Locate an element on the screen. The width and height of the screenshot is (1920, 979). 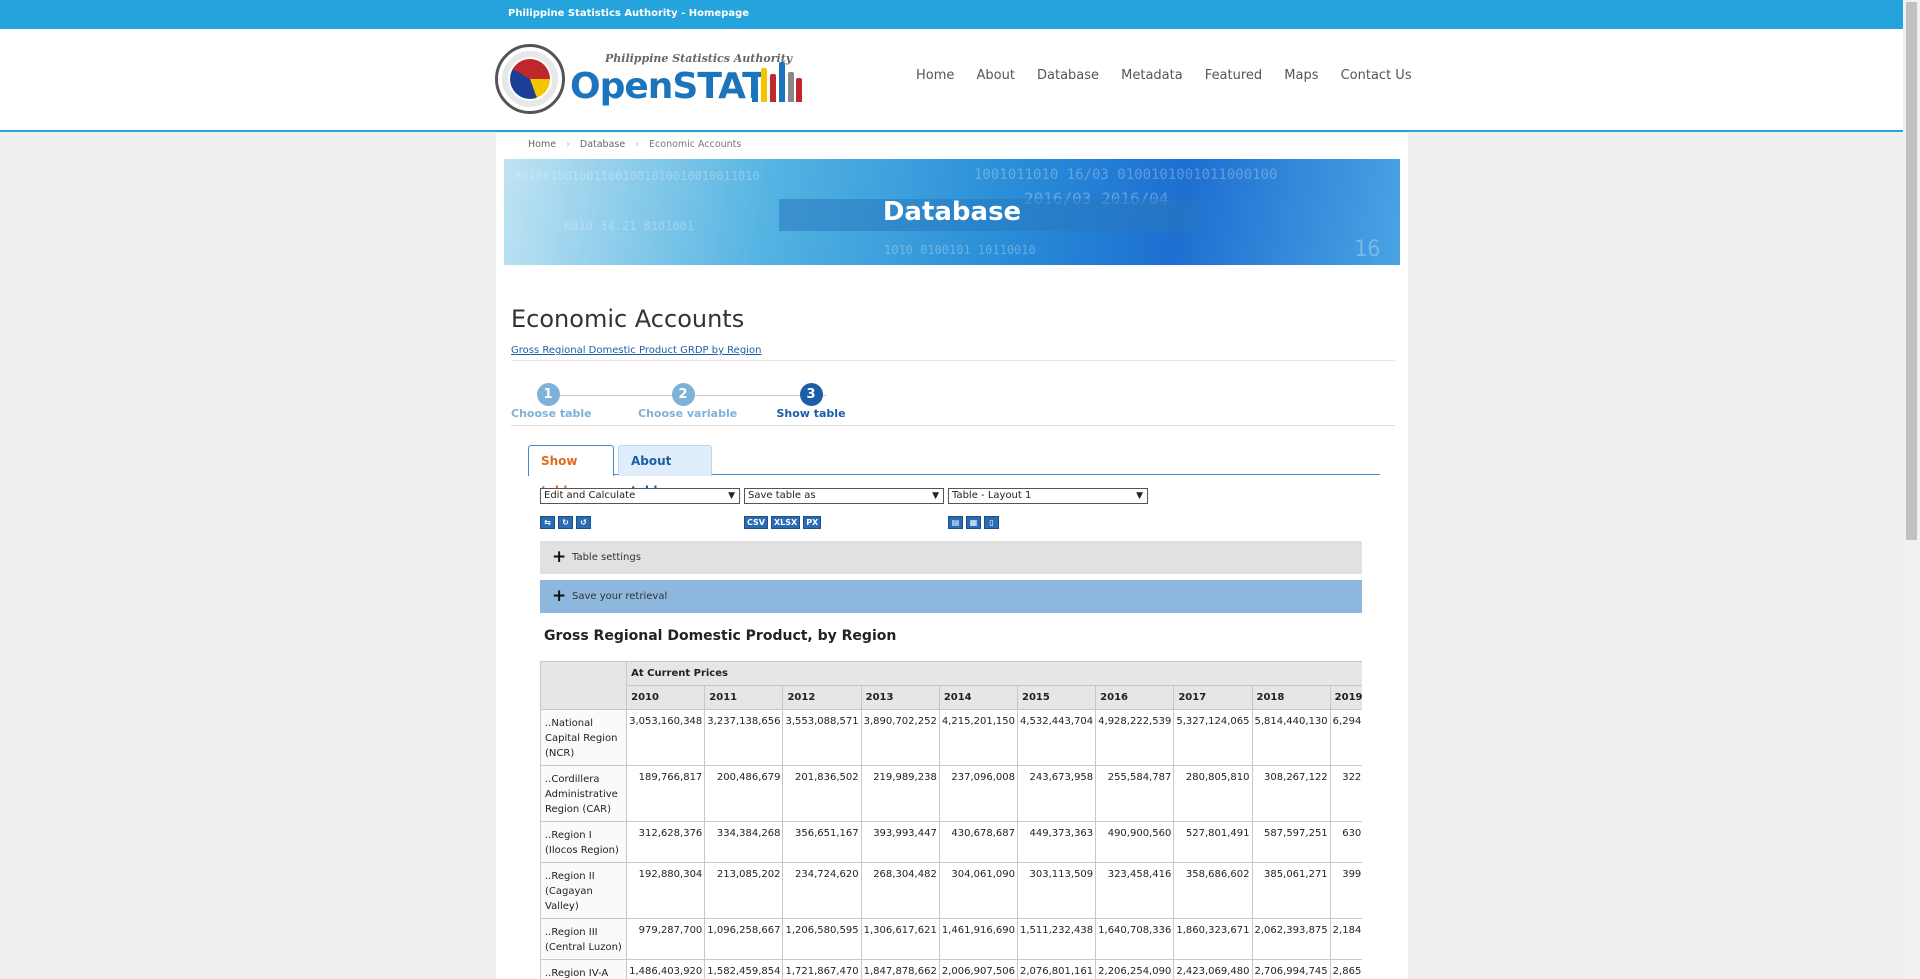
table-cell: 200,486,679 is located at coordinates (744, 793).